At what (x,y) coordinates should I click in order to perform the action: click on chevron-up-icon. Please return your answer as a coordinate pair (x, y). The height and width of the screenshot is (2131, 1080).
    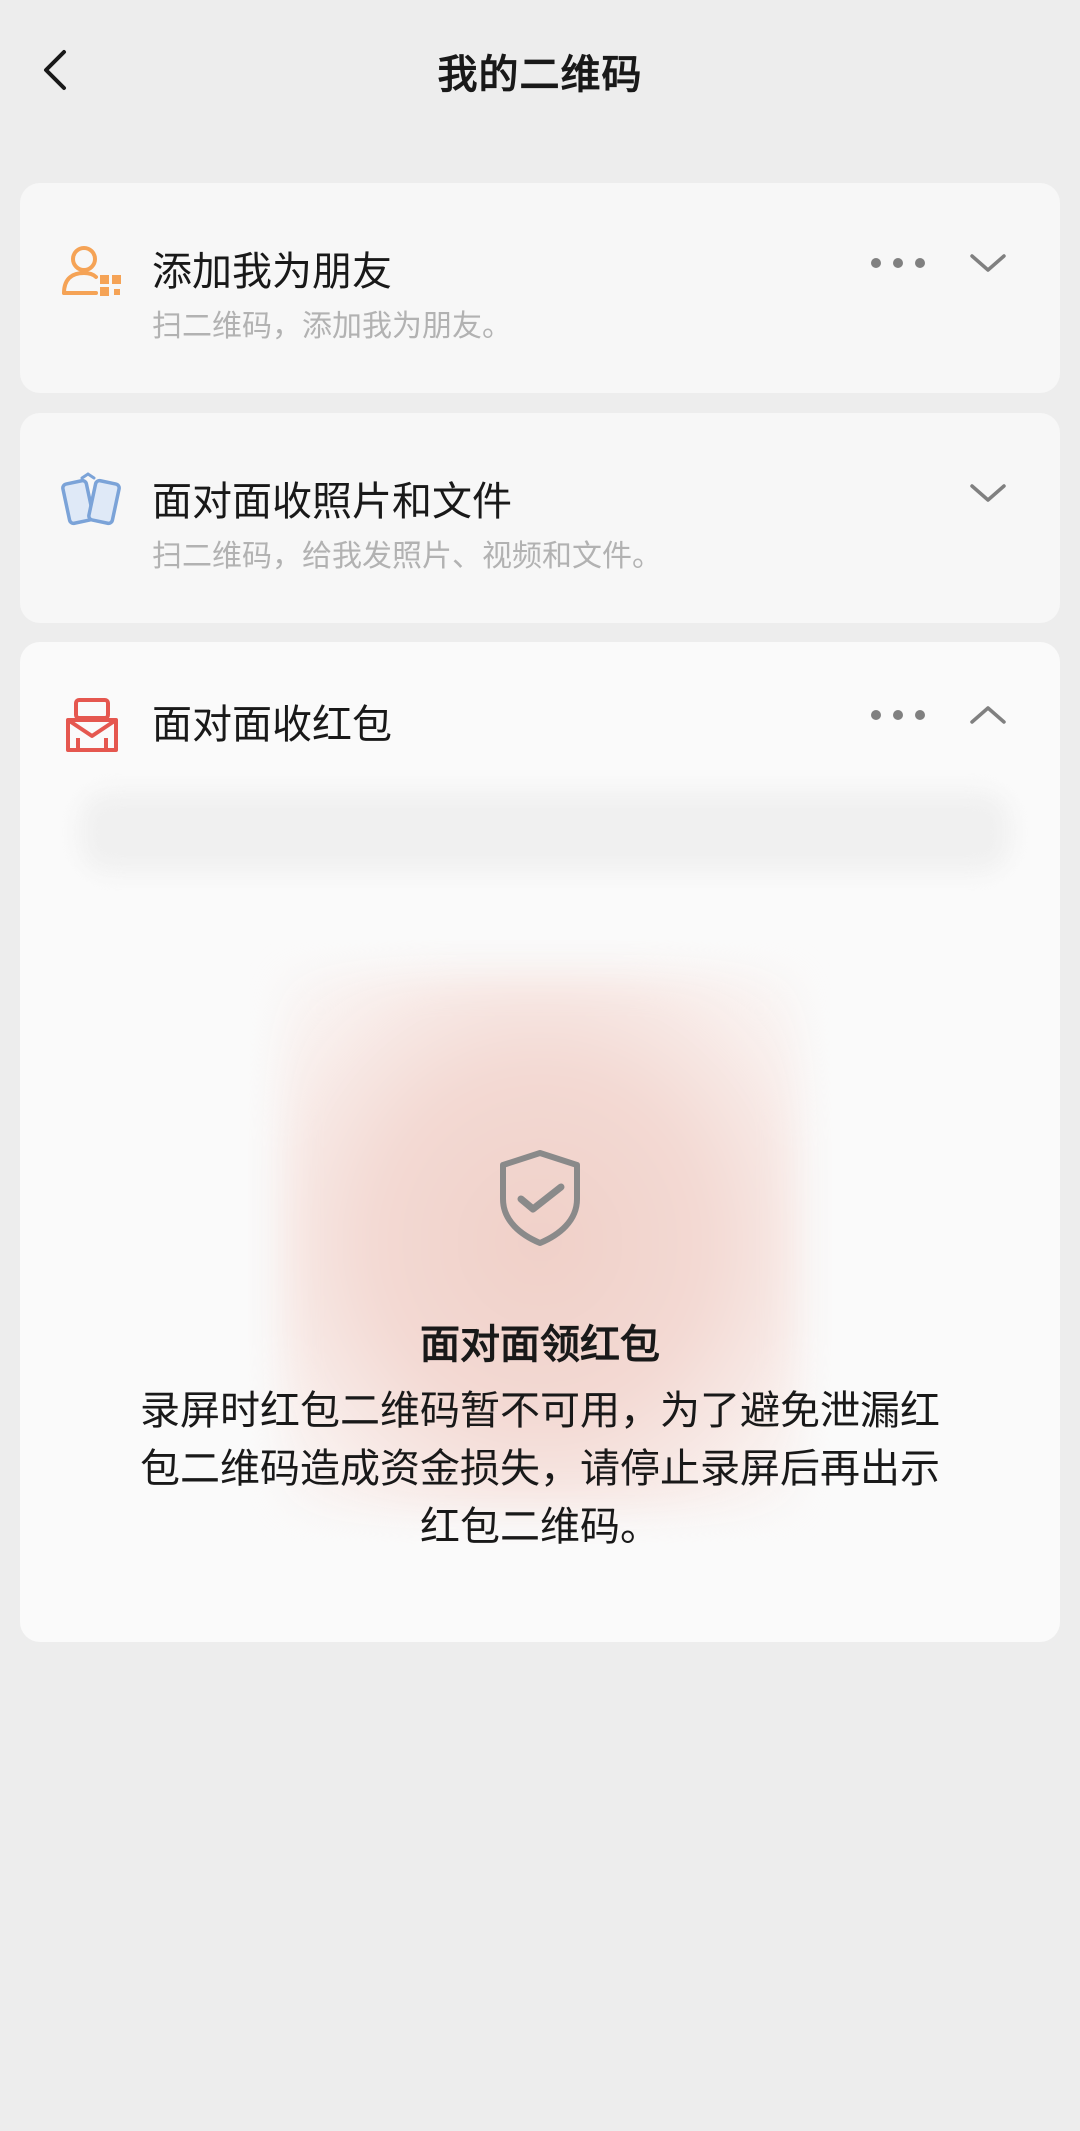
    Looking at the image, I should click on (988, 715).